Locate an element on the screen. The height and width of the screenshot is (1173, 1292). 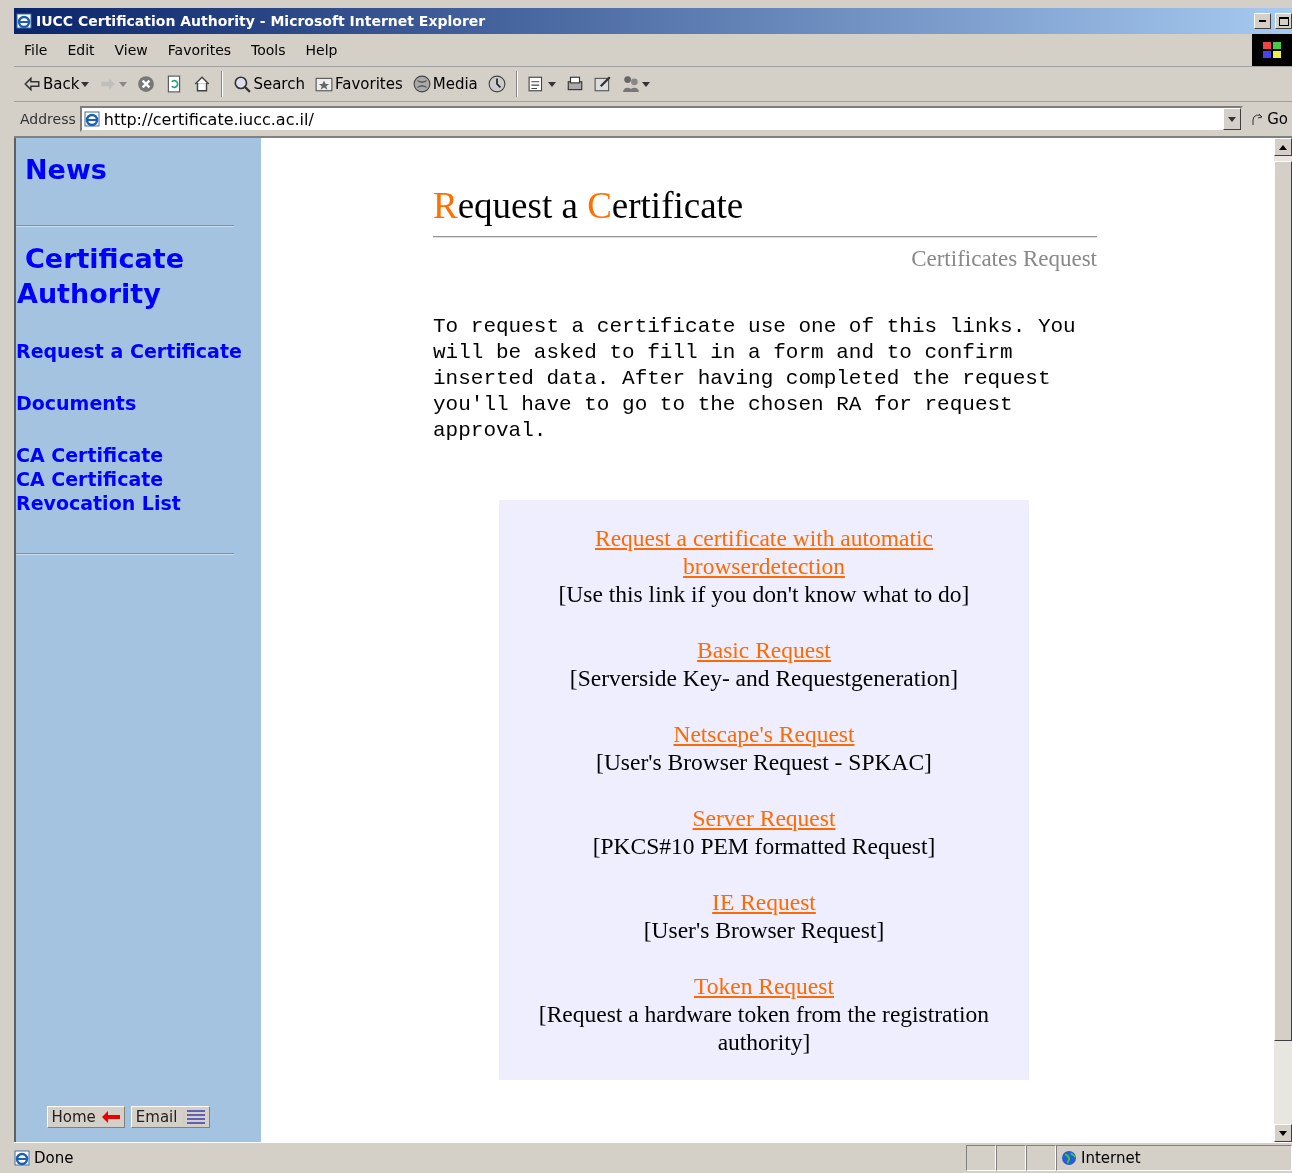
sidebar-button: Email is located at coordinates (170, 1117).